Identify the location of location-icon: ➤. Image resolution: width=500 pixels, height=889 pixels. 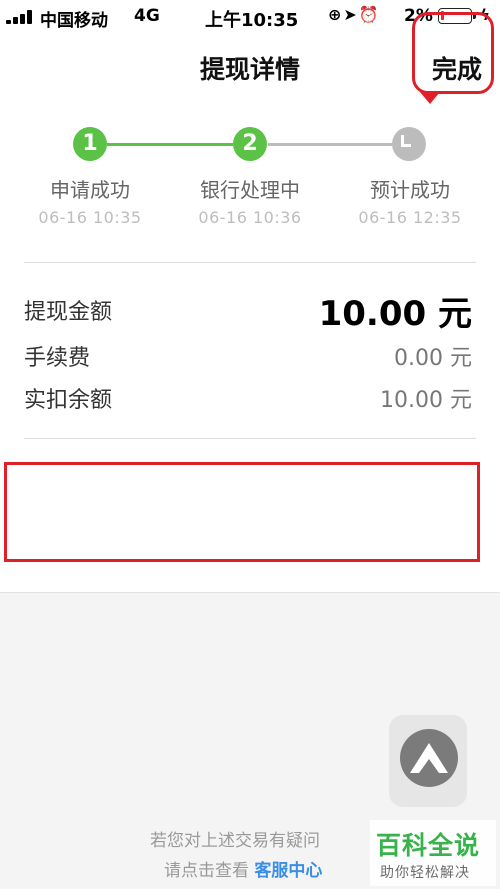
(351, 14).